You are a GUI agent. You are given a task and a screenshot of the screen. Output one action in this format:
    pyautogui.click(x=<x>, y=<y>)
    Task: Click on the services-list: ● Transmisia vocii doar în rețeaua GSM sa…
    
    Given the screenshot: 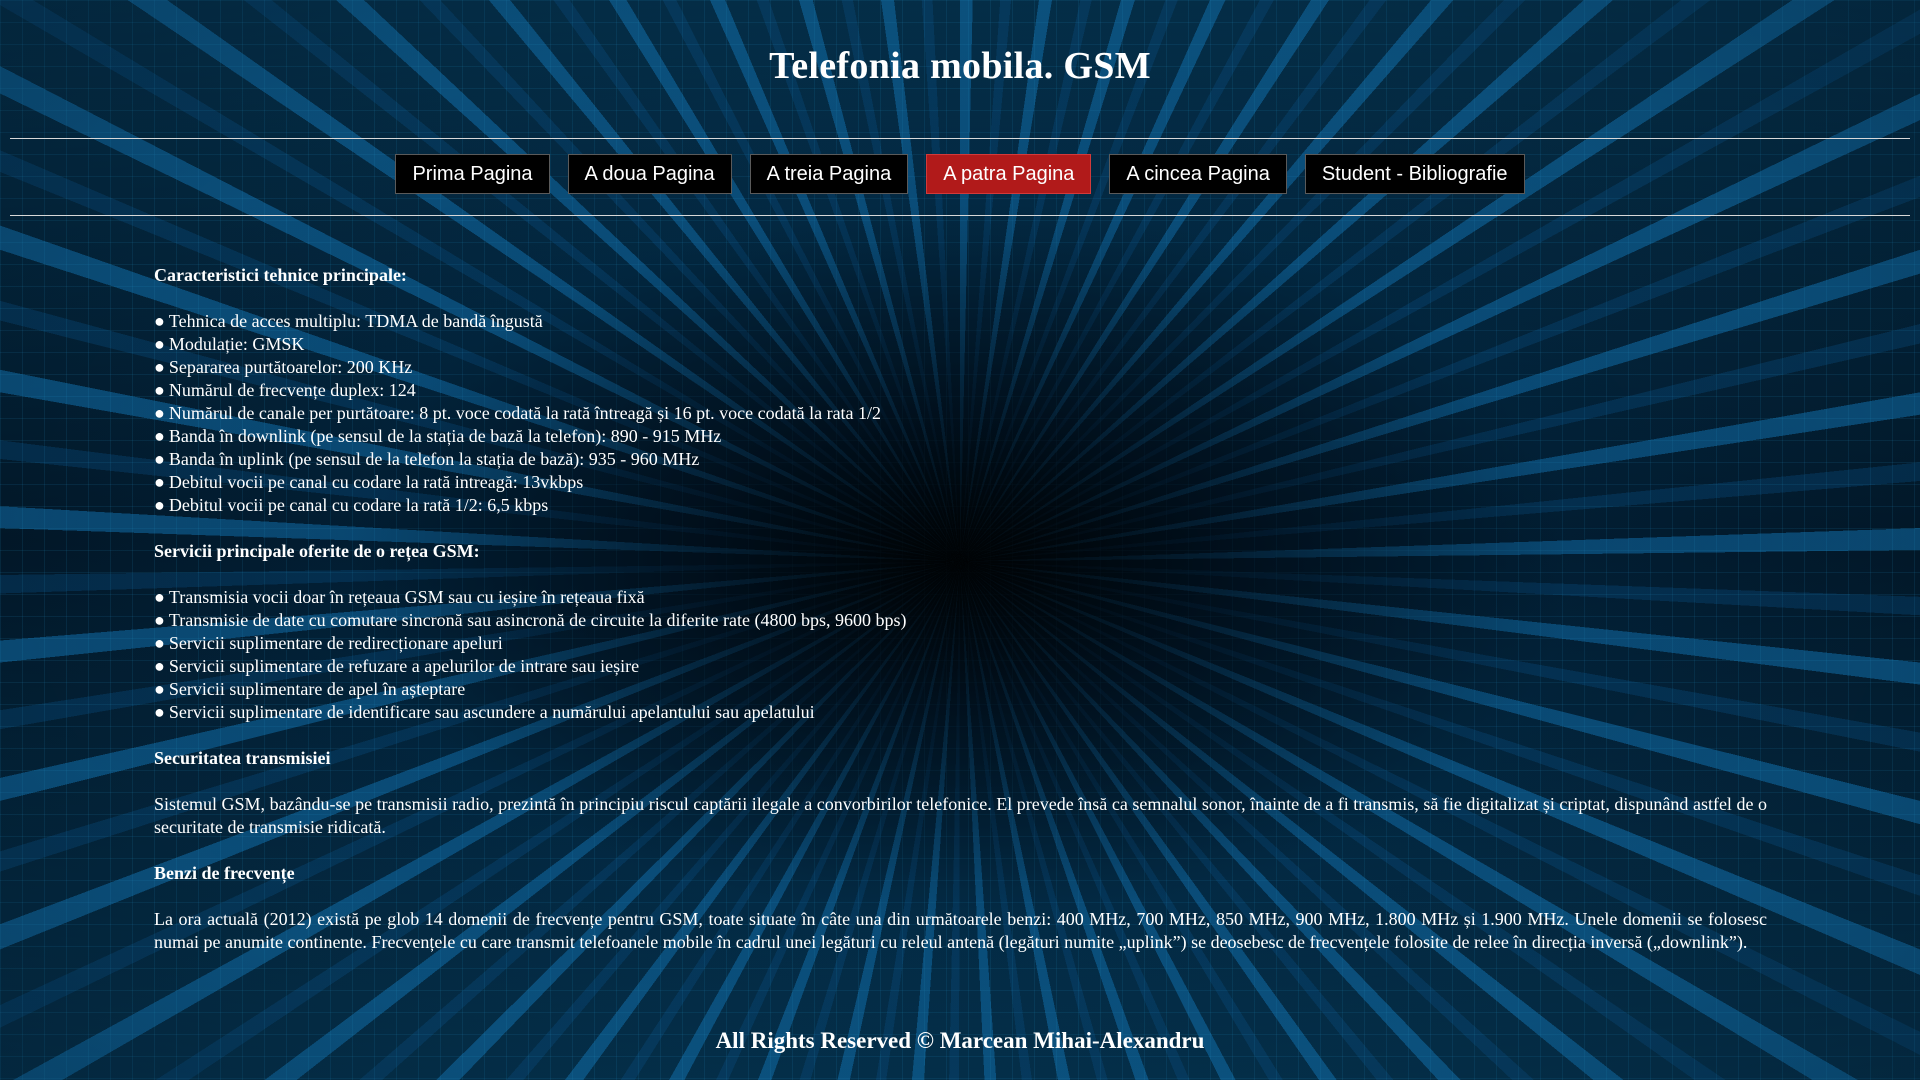 What is the action you would take?
    pyautogui.click(x=960, y=655)
    